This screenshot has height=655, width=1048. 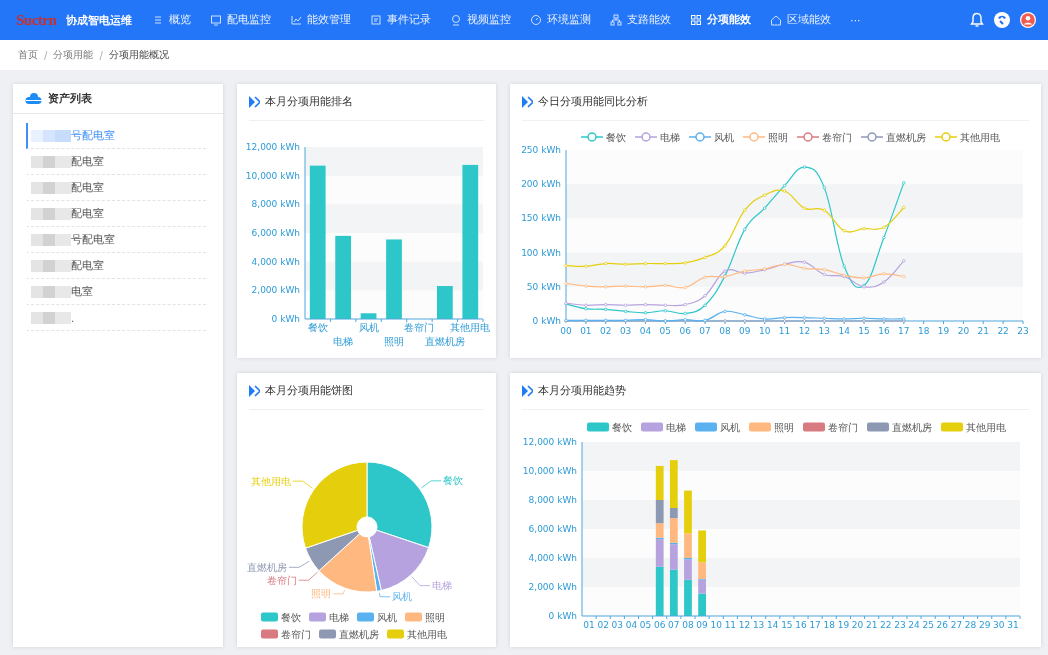 I want to click on nav-item: 能效管理, so click(x=321, y=20).